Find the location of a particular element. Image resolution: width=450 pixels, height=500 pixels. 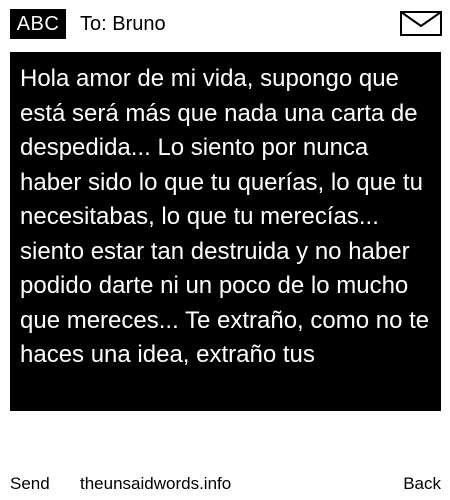

input-mode-badge: ABC is located at coordinates (38, 24).